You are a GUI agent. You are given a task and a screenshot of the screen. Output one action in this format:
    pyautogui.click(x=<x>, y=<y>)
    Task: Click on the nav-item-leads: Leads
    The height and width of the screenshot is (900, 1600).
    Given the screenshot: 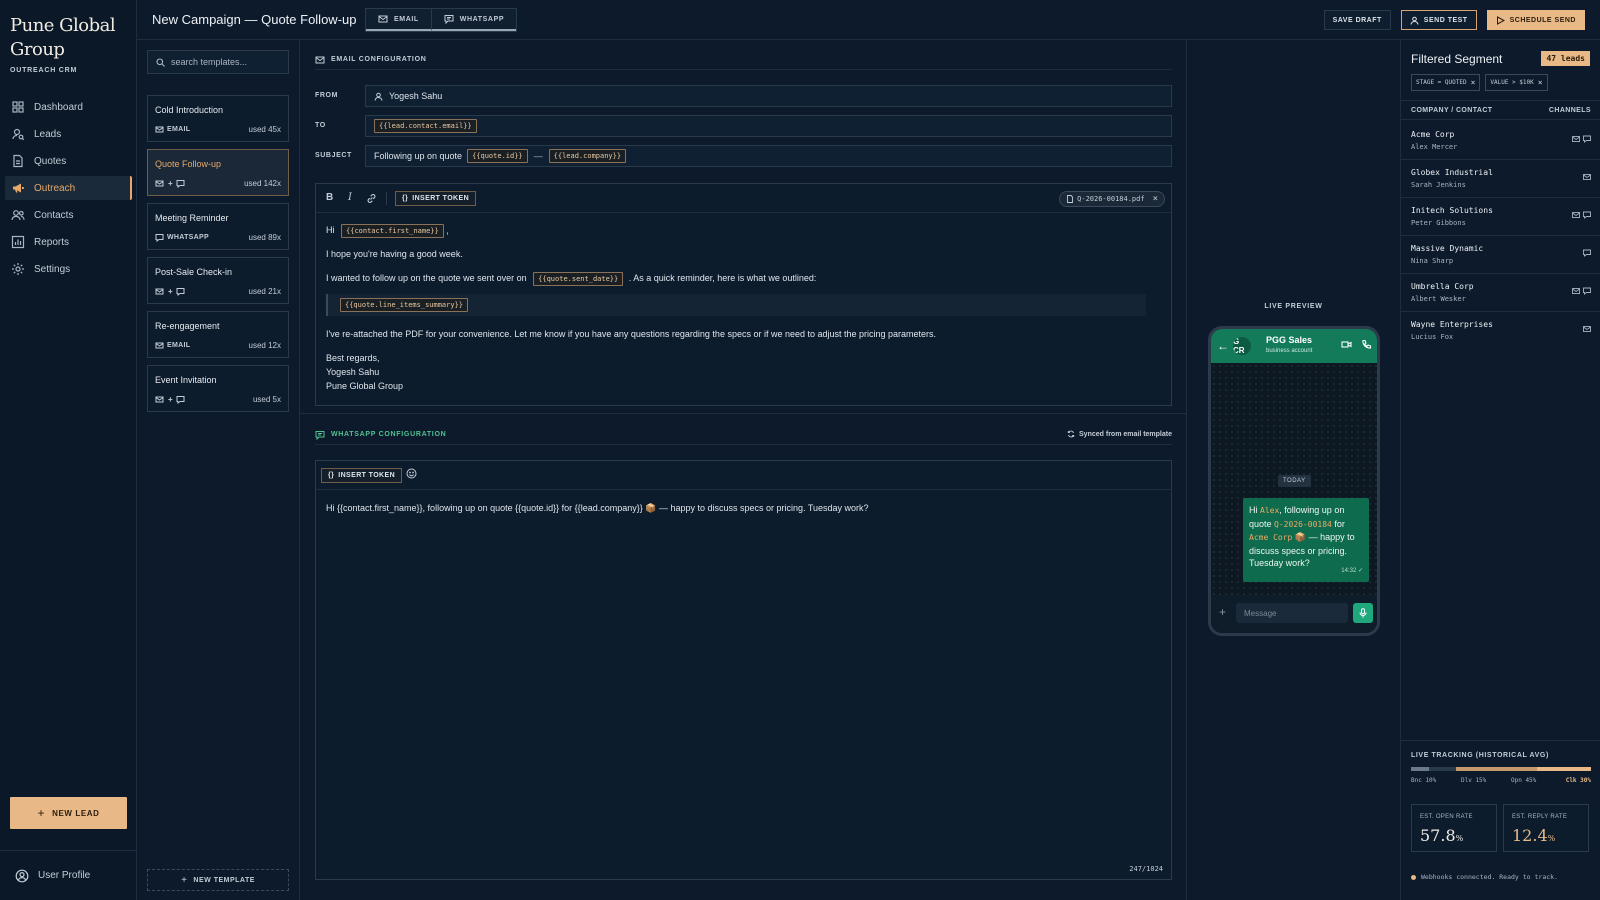 What is the action you would take?
    pyautogui.click(x=68, y=134)
    